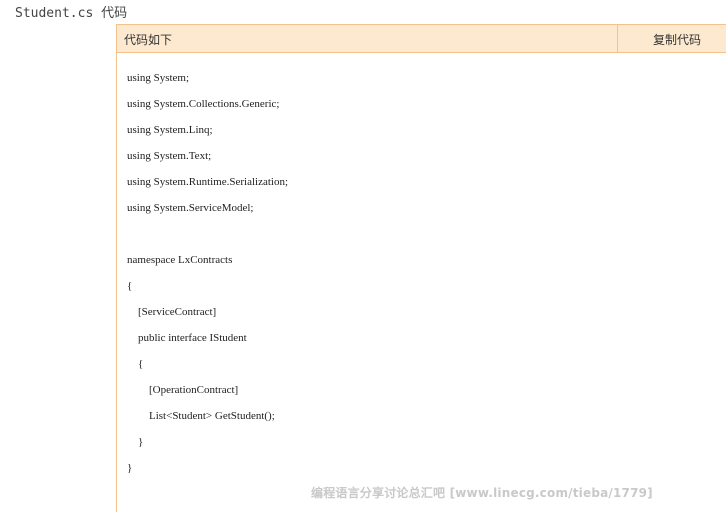 The width and height of the screenshot is (726, 512). What do you see at coordinates (148, 40) in the screenshot?
I see `code-header-title: 代码如下` at bounding box center [148, 40].